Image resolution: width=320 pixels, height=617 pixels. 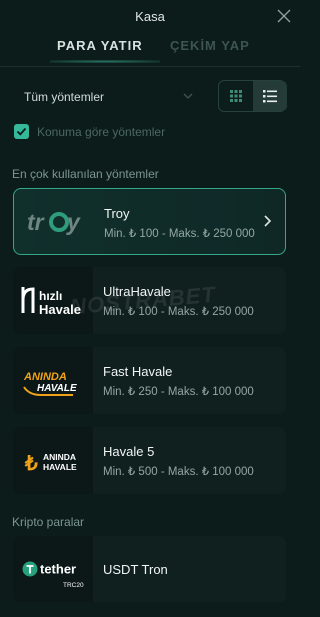 I want to click on list-icon, so click(x=270, y=96).